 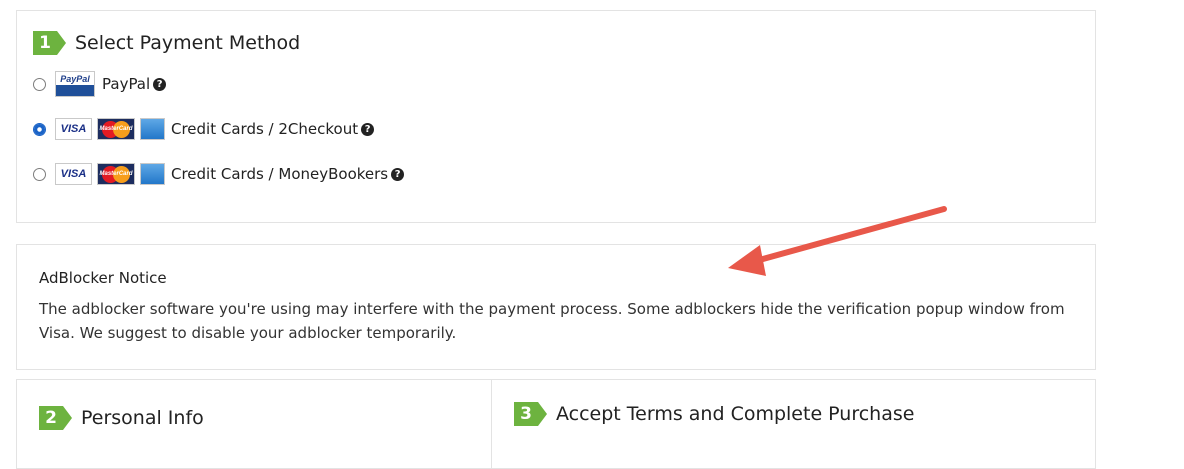 What do you see at coordinates (142, 418) in the screenshot?
I see `section-title: Personal Info` at bounding box center [142, 418].